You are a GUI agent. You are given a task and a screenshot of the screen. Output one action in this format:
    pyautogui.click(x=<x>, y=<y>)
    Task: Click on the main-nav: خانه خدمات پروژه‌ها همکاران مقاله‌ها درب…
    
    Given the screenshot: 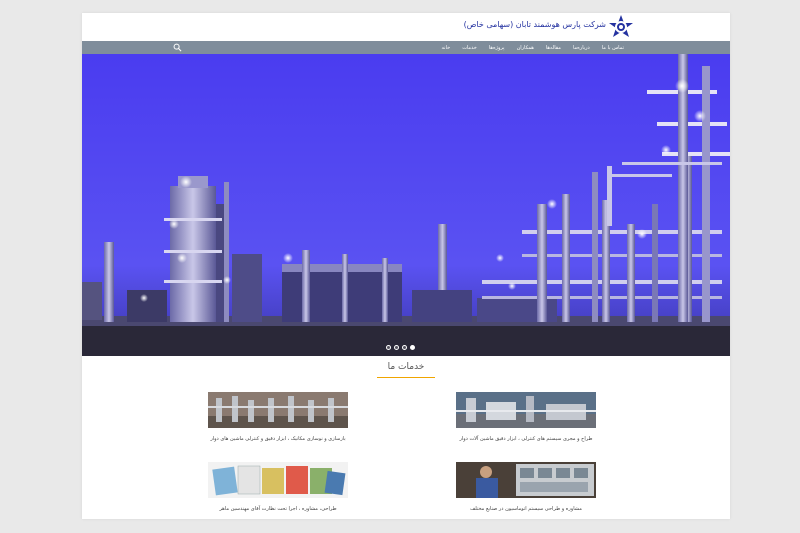 What is the action you would take?
    pyautogui.click(x=406, y=47)
    